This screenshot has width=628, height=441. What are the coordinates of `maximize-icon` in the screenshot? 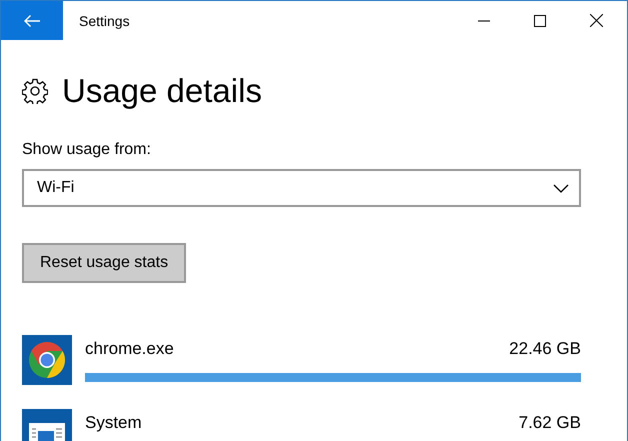 It's located at (540, 20).